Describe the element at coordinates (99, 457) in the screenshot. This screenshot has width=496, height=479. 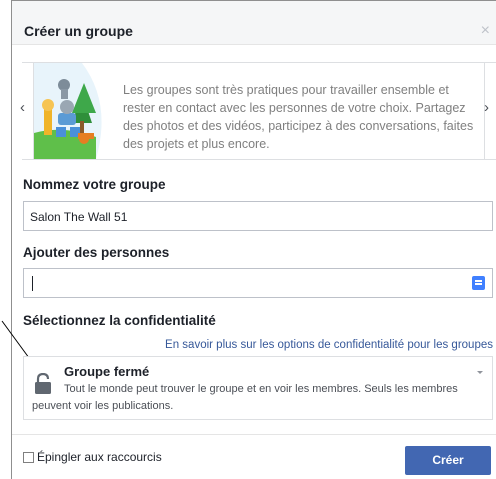
I see `pin-shortcut-label: Épingler aux raccourcis` at that location.